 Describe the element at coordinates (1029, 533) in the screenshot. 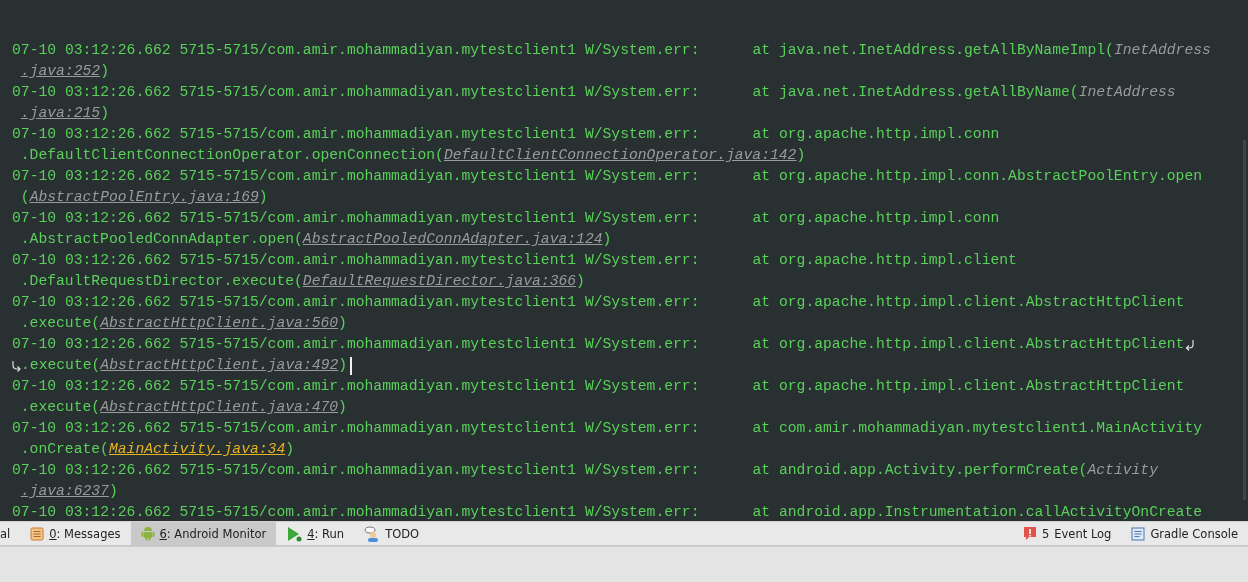

I see `alert-bubble-icon` at that location.